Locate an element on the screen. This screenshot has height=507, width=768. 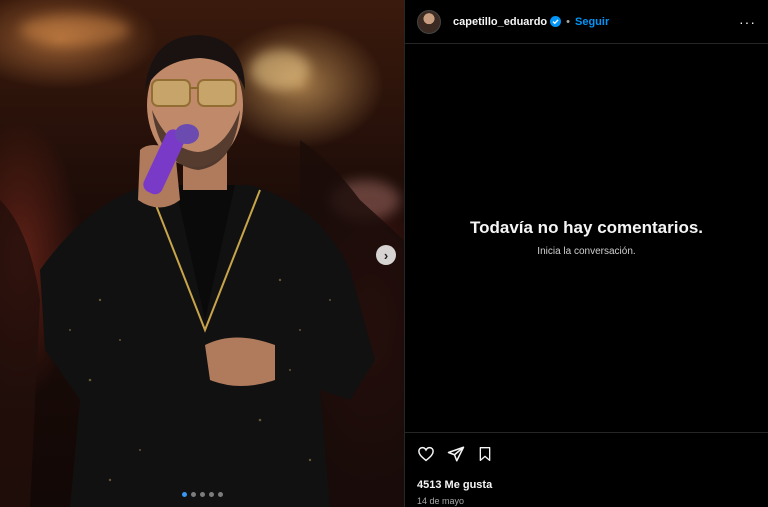
heart-icon is located at coordinates (426, 454).